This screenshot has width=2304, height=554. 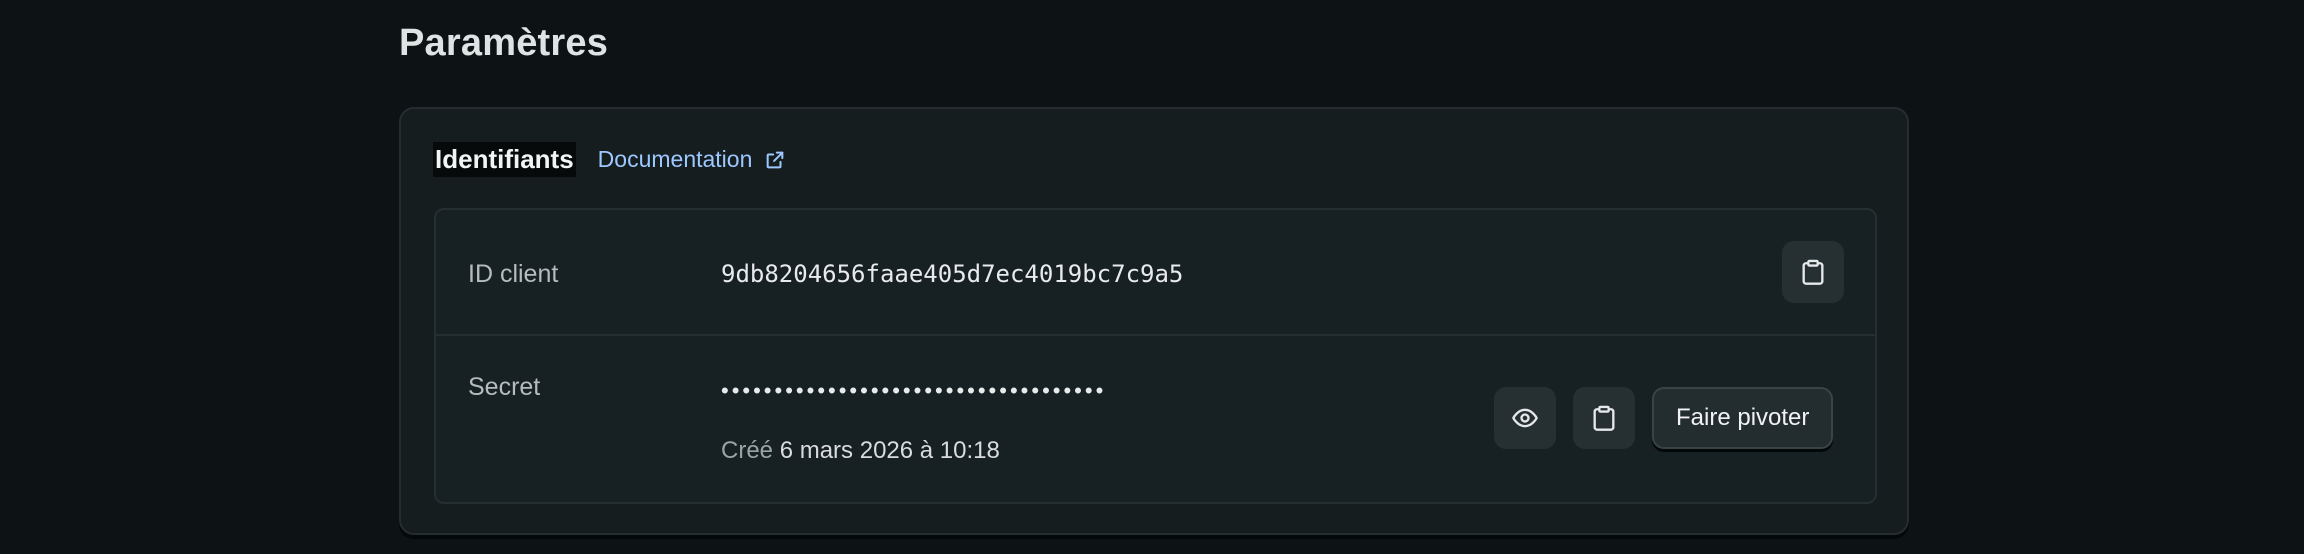 I want to click on client-id-label: ID client, so click(x=513, y=274).